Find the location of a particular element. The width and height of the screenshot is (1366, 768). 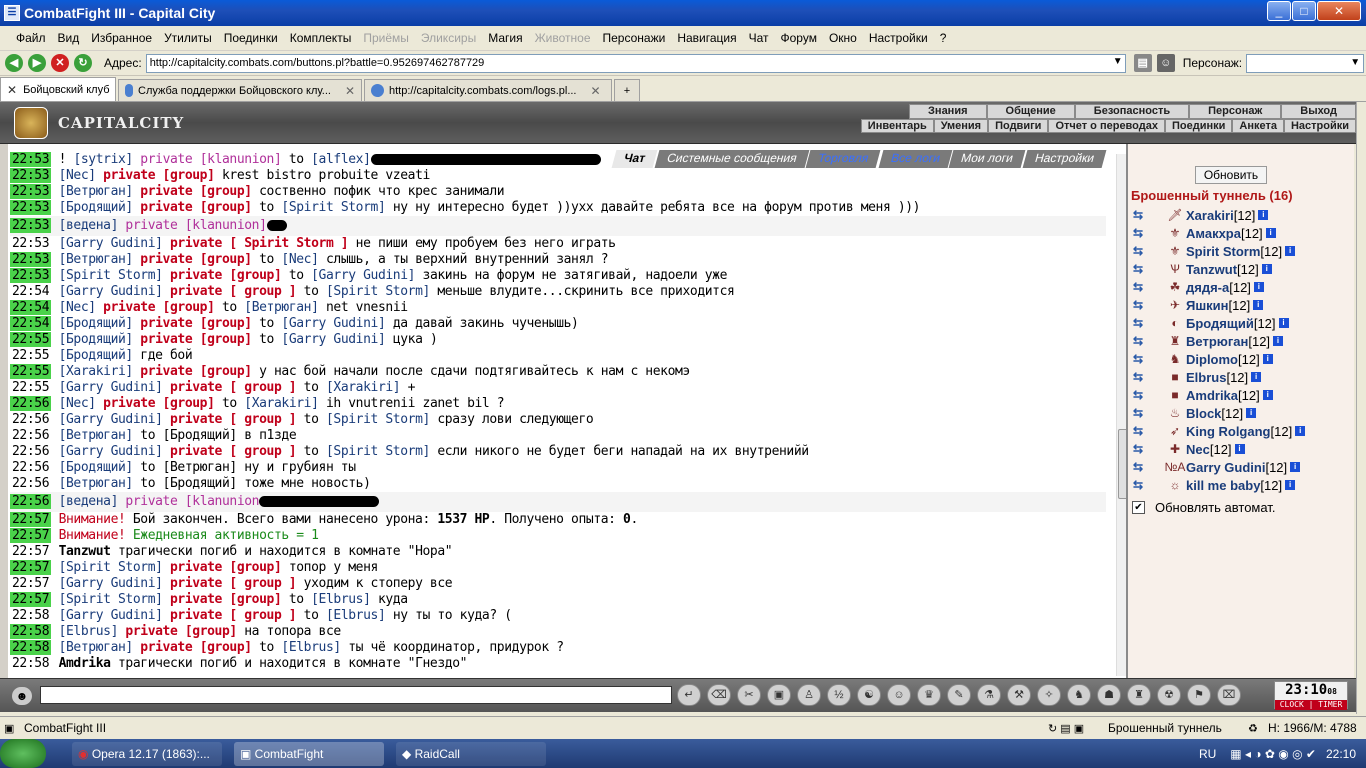

chat-tab: Настройки is located at coordinates (1064, 159).